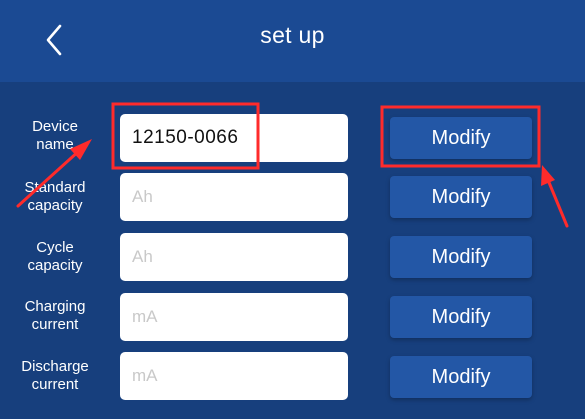 Image resolution: width=585 pixels, height=419 pixels. I want to click on modify-cycle-capacity-button: Modify, so click(461, 257).